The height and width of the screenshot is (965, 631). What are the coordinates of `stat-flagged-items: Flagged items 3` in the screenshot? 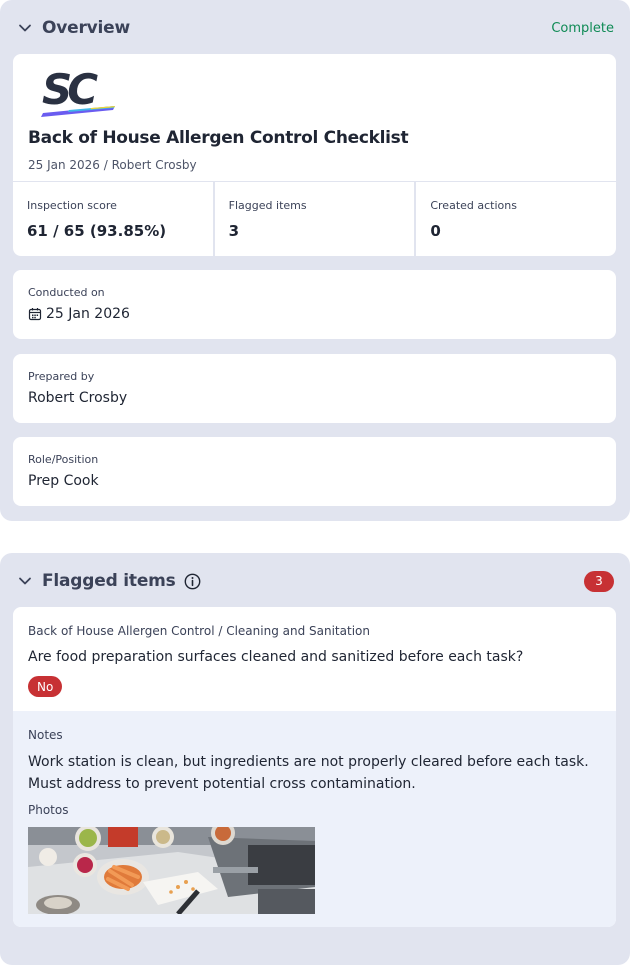 It's located at (316, 219).